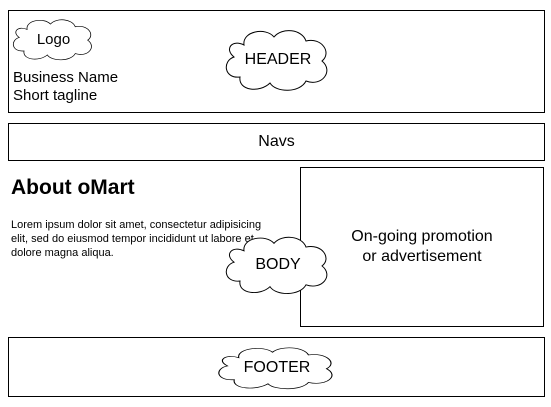 This screenshot has width=551, height=407. What do you see at coordinates (66, 77) in the screenshot?
I see `business-name: Business Name` at bounding box center [66, 77].